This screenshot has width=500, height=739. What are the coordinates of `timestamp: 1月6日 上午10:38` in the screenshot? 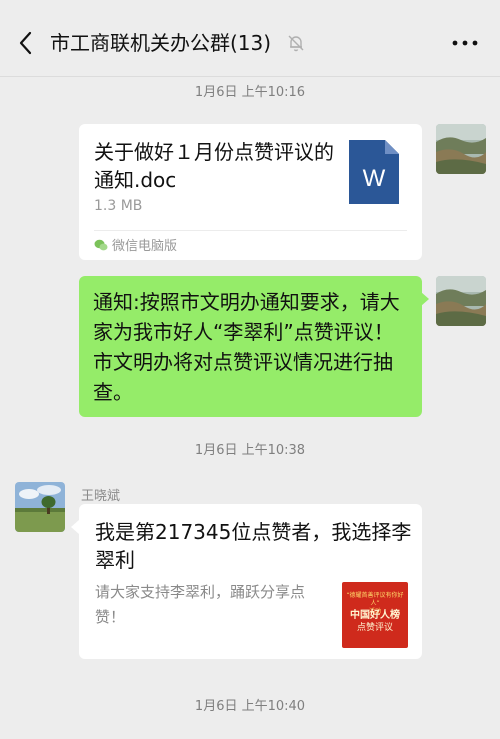 It's located at (250, 450).